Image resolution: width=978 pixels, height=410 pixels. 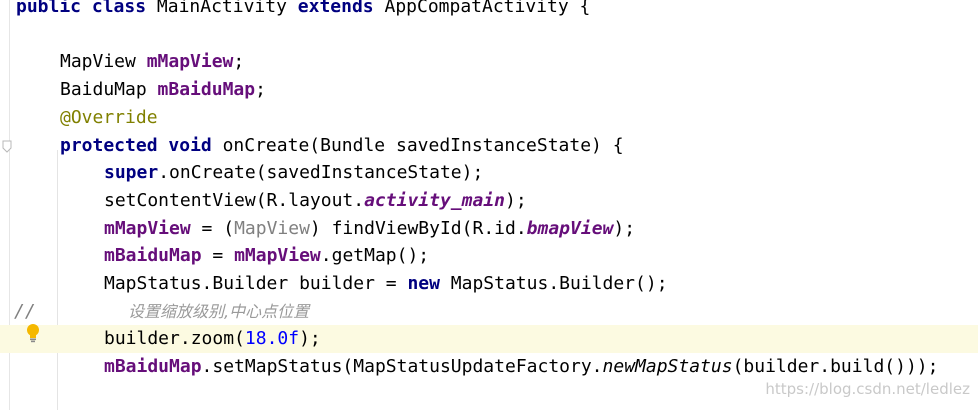 I want to click on code-text: BaiduMap mBaiduMap;, so click(x=163, y=90).